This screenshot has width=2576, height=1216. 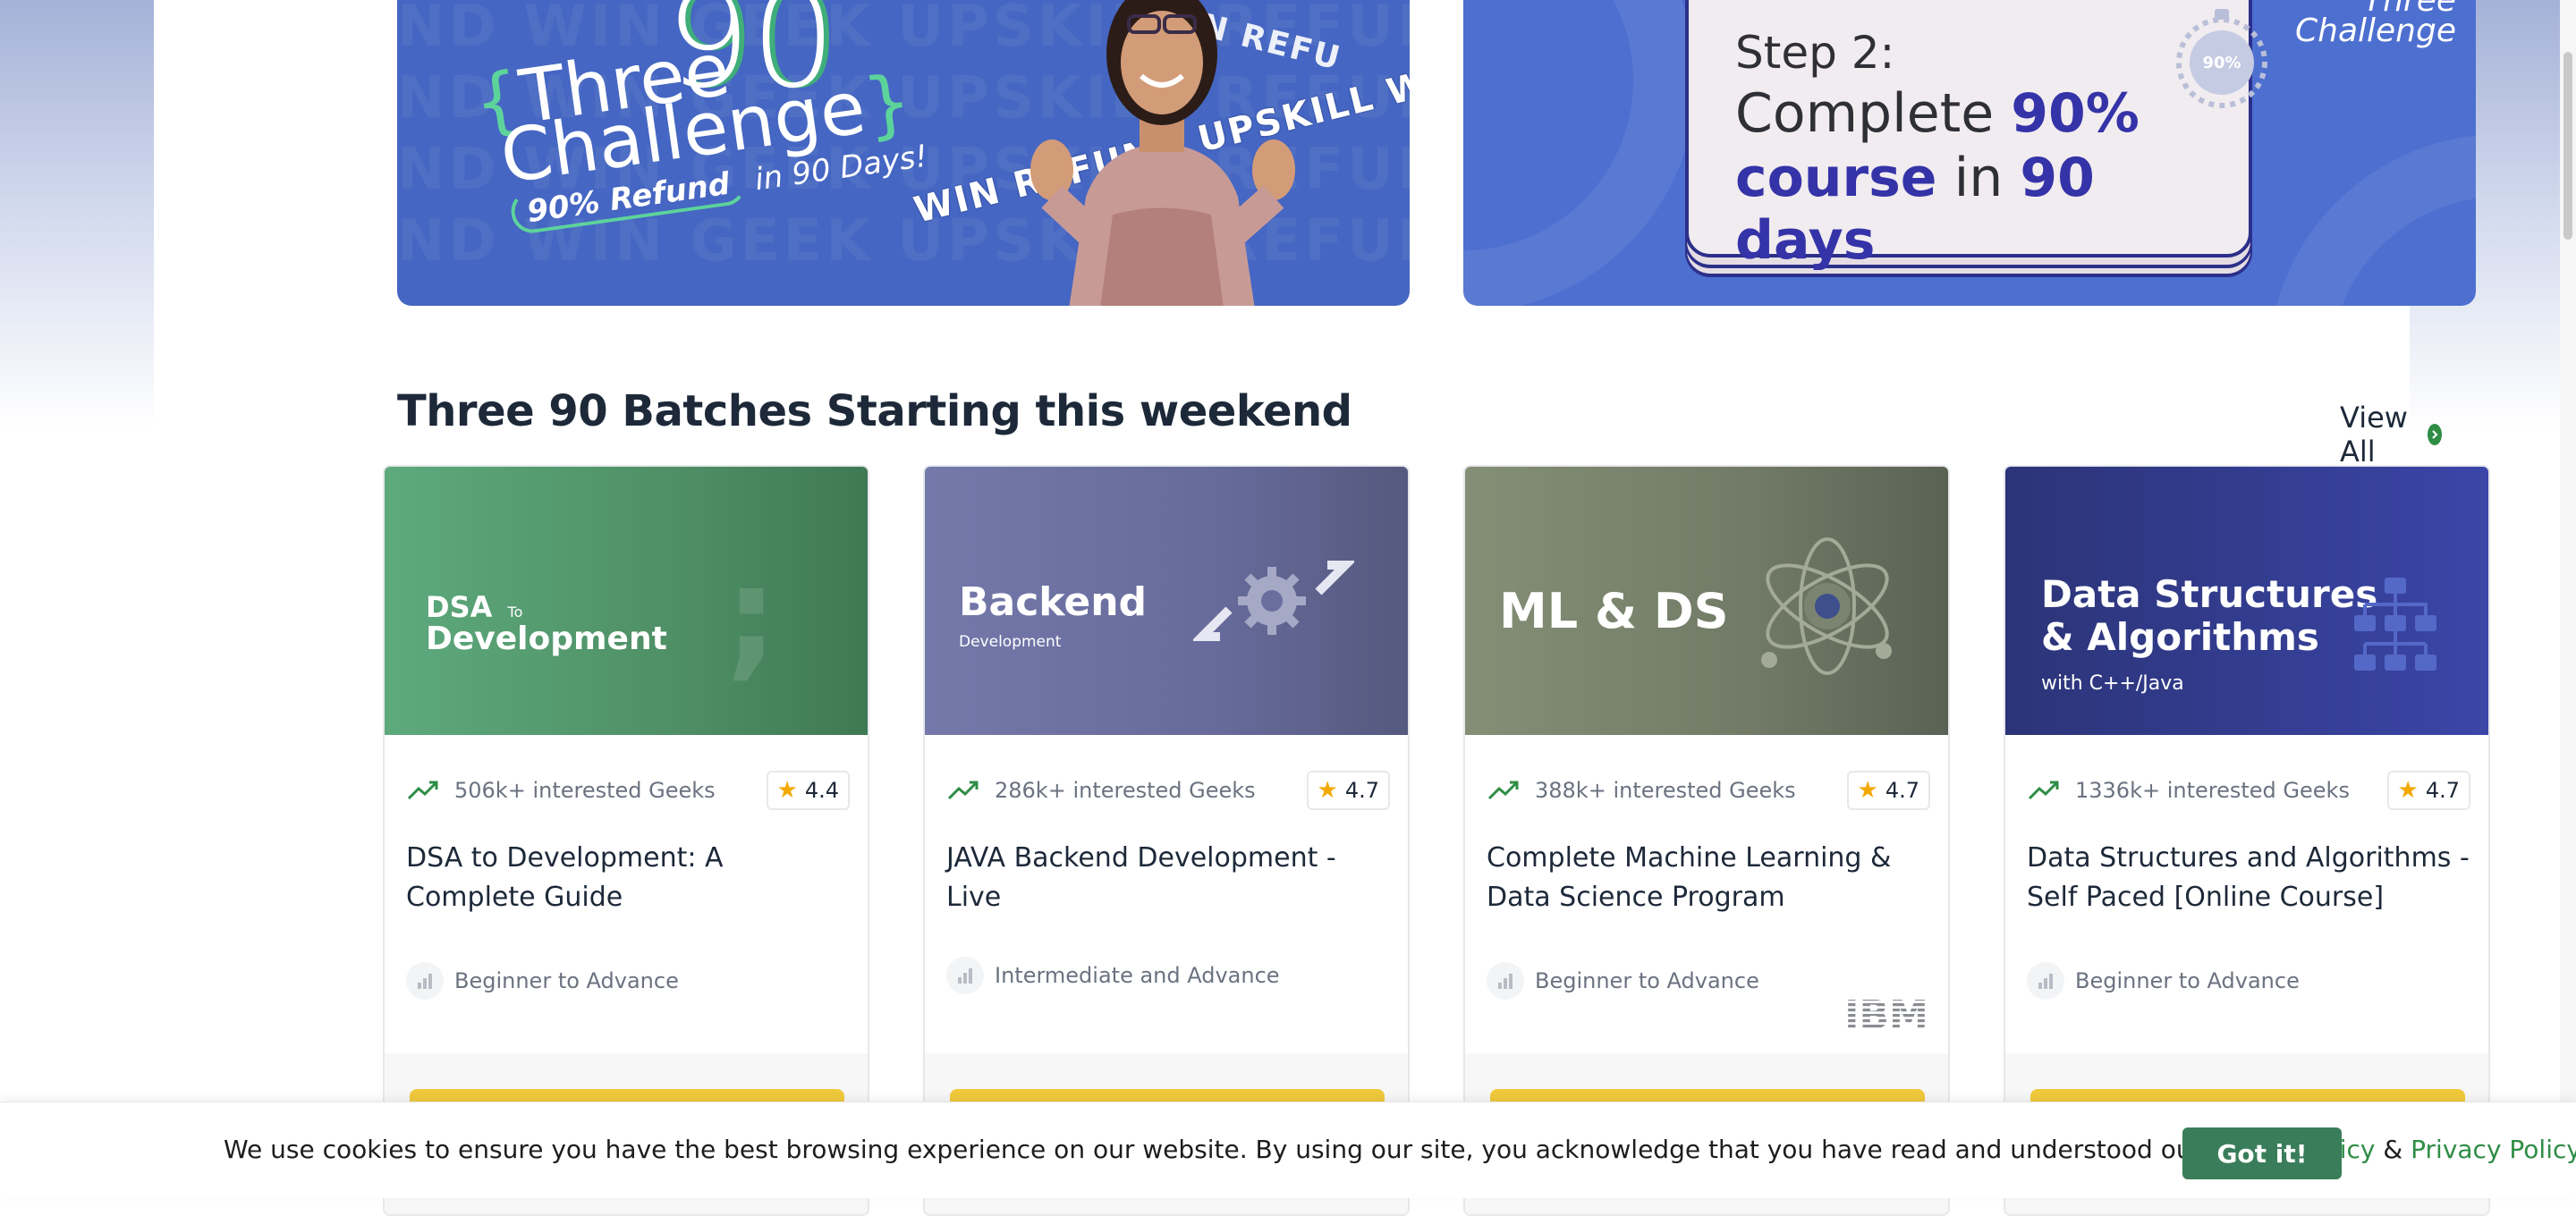 I want to click on card-meta: 1336k+ interested Geeks ★ 4.7, so click(x=2248, y=791).